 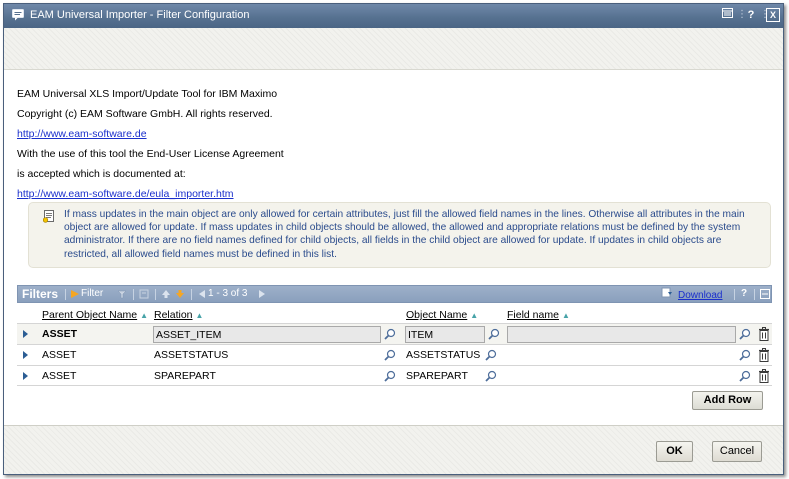 I want to click on column-header-object-name: Object Name ▲, so click(x=442, y=315).